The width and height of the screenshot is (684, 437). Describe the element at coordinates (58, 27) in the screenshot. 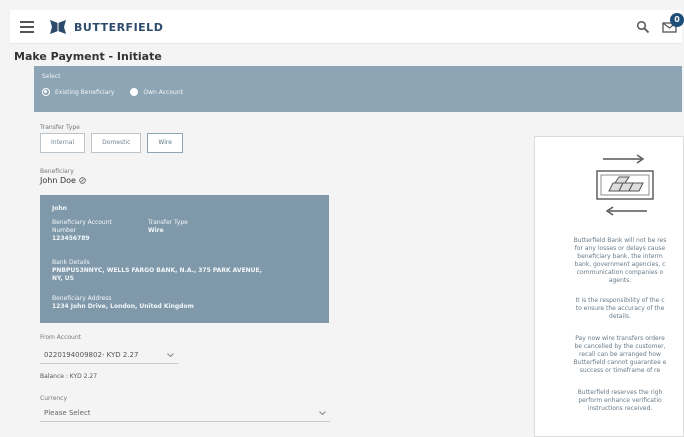

I see `butterfield-logo-icon` at that location.